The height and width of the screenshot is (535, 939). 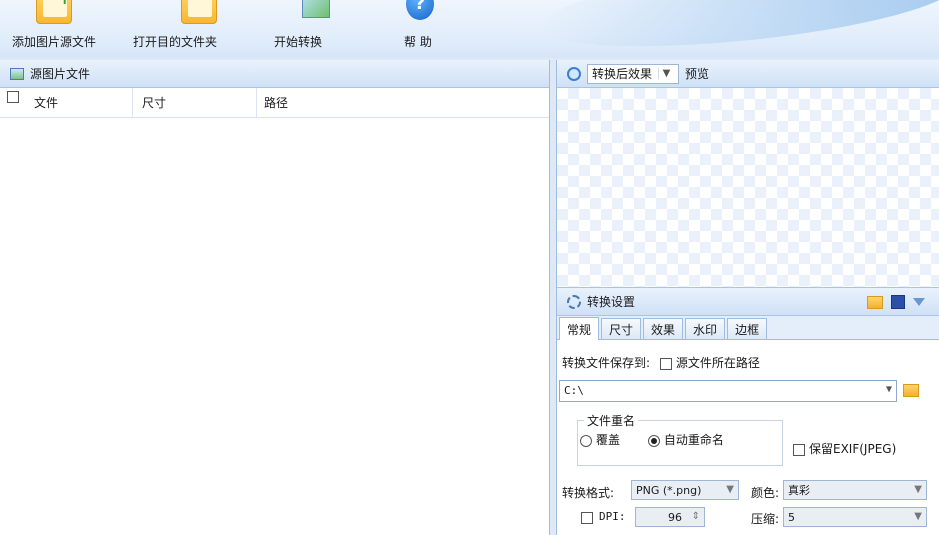 I want to click on column-path: 路径, so click(x=276, y=102).